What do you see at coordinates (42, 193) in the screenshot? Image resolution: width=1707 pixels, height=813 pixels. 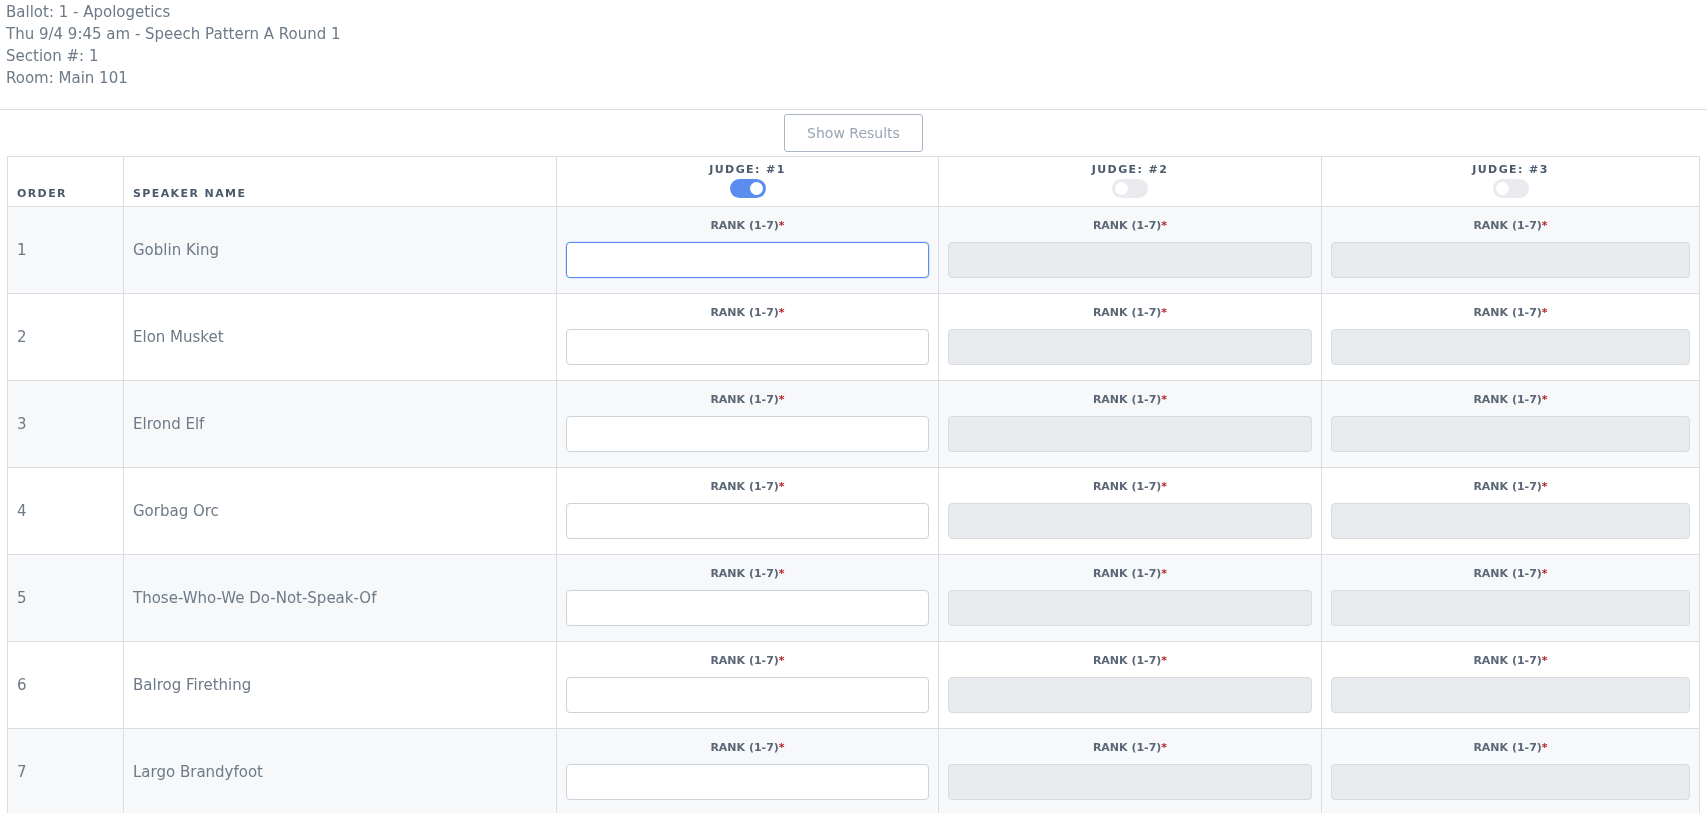 I see `column-header: ORDER` at bounding box center [42, 193].